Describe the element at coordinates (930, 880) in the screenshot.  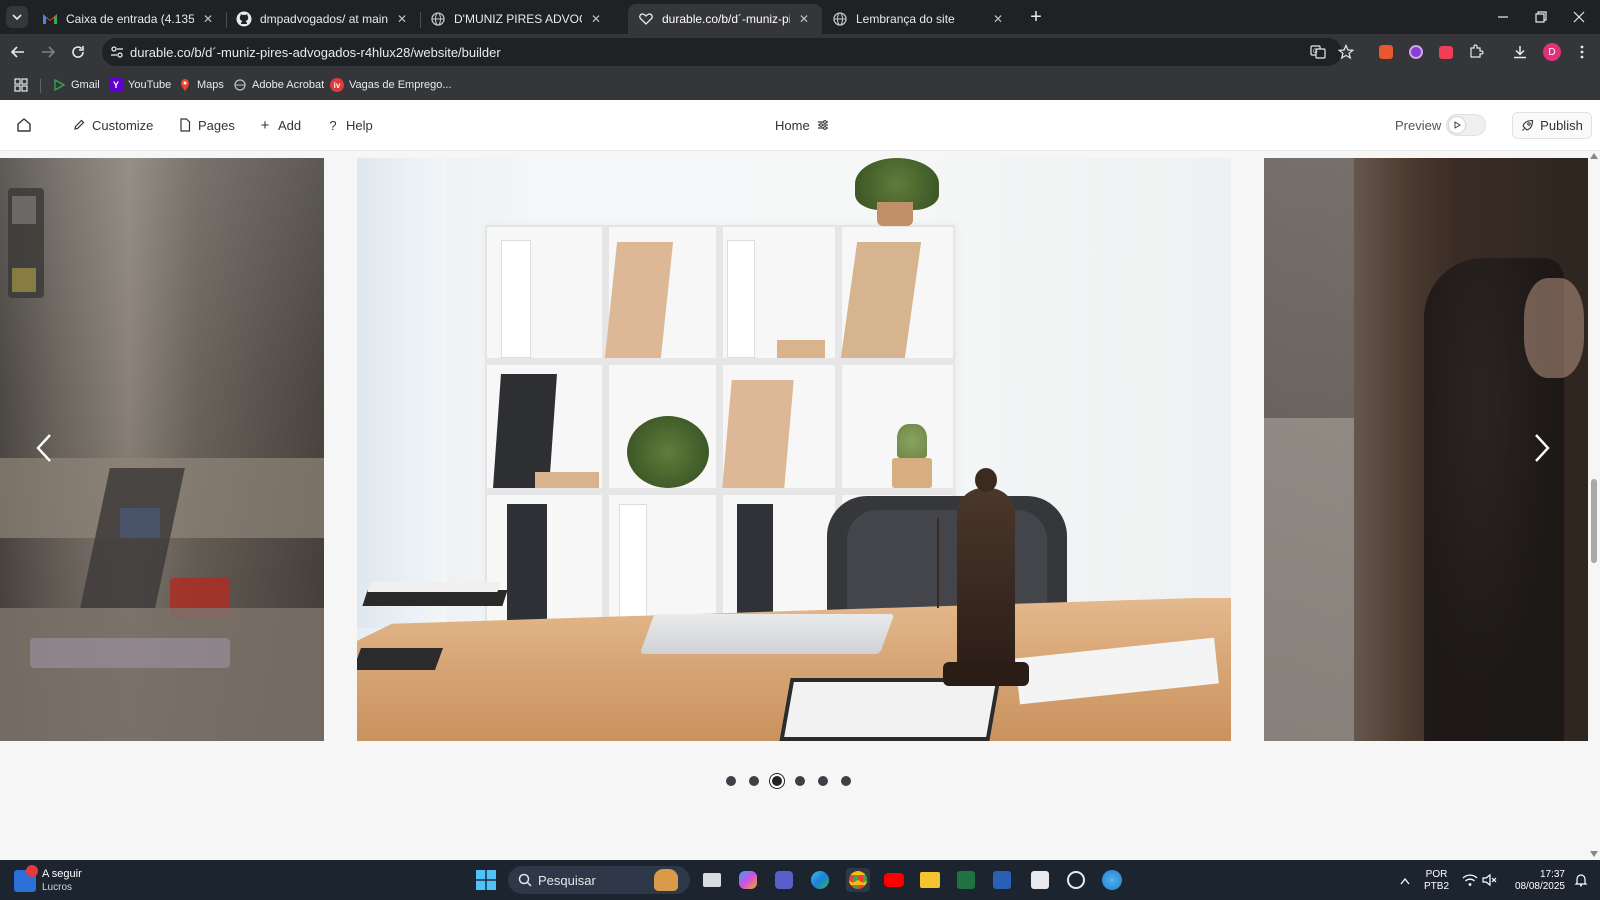
I see `file-explorer-button` at that location.